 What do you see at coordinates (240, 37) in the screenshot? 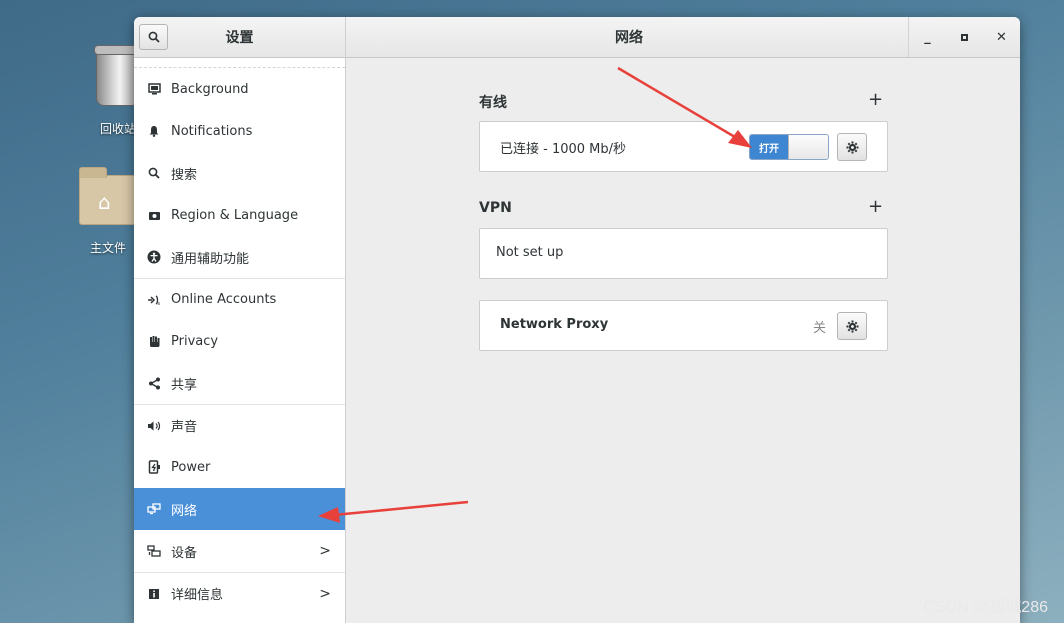
I see `sidebar-header: 设置` at bounding box center [240, 37].